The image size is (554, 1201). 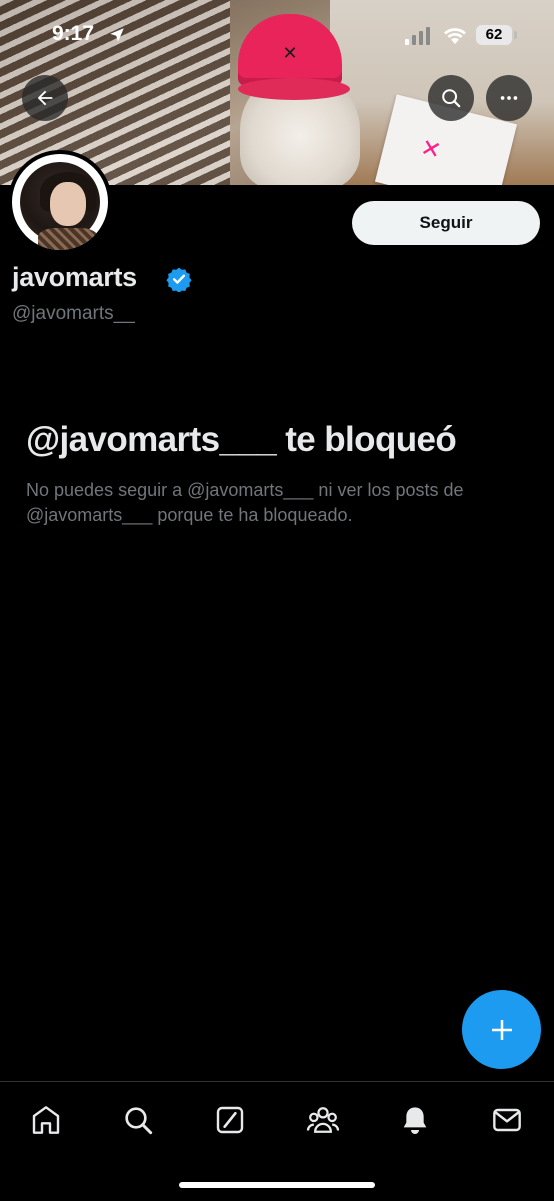 I want to click on plus-icon, so click(x=501, y=1029).